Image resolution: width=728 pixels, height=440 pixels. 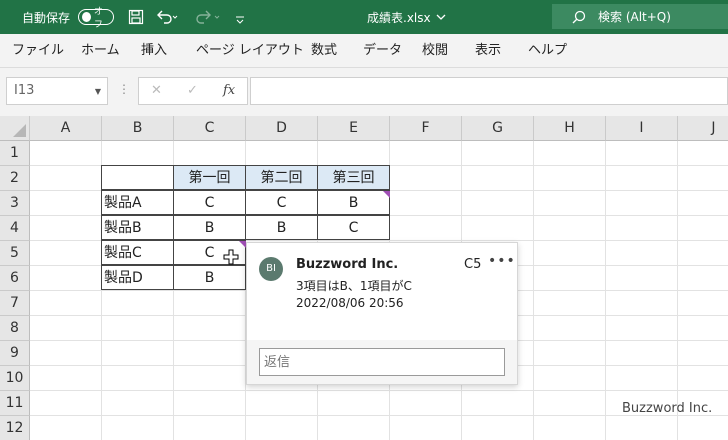 I want to click on table-header: 第一回, so click(x=209, y=177).